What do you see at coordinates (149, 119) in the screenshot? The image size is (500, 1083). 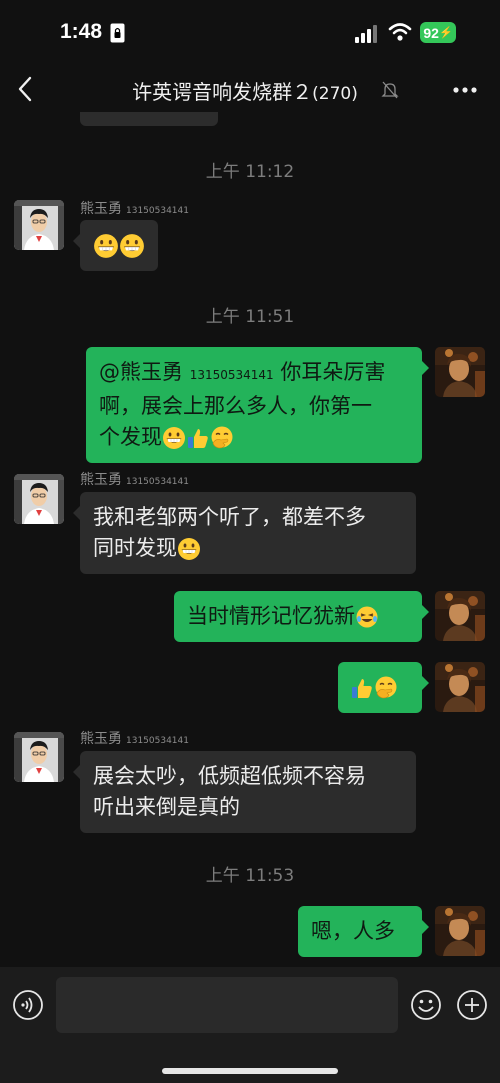 I see `previous-message-bubble` at bounding box center [149, 119].